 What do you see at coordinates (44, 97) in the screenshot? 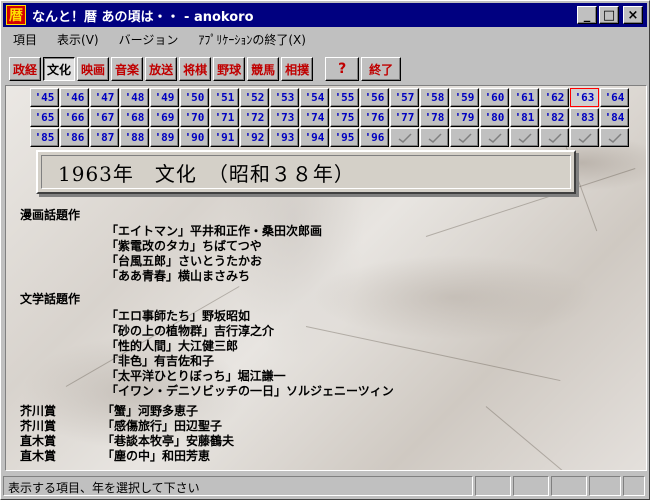
I see `year-button: '45` at bounding box center [44, 97].